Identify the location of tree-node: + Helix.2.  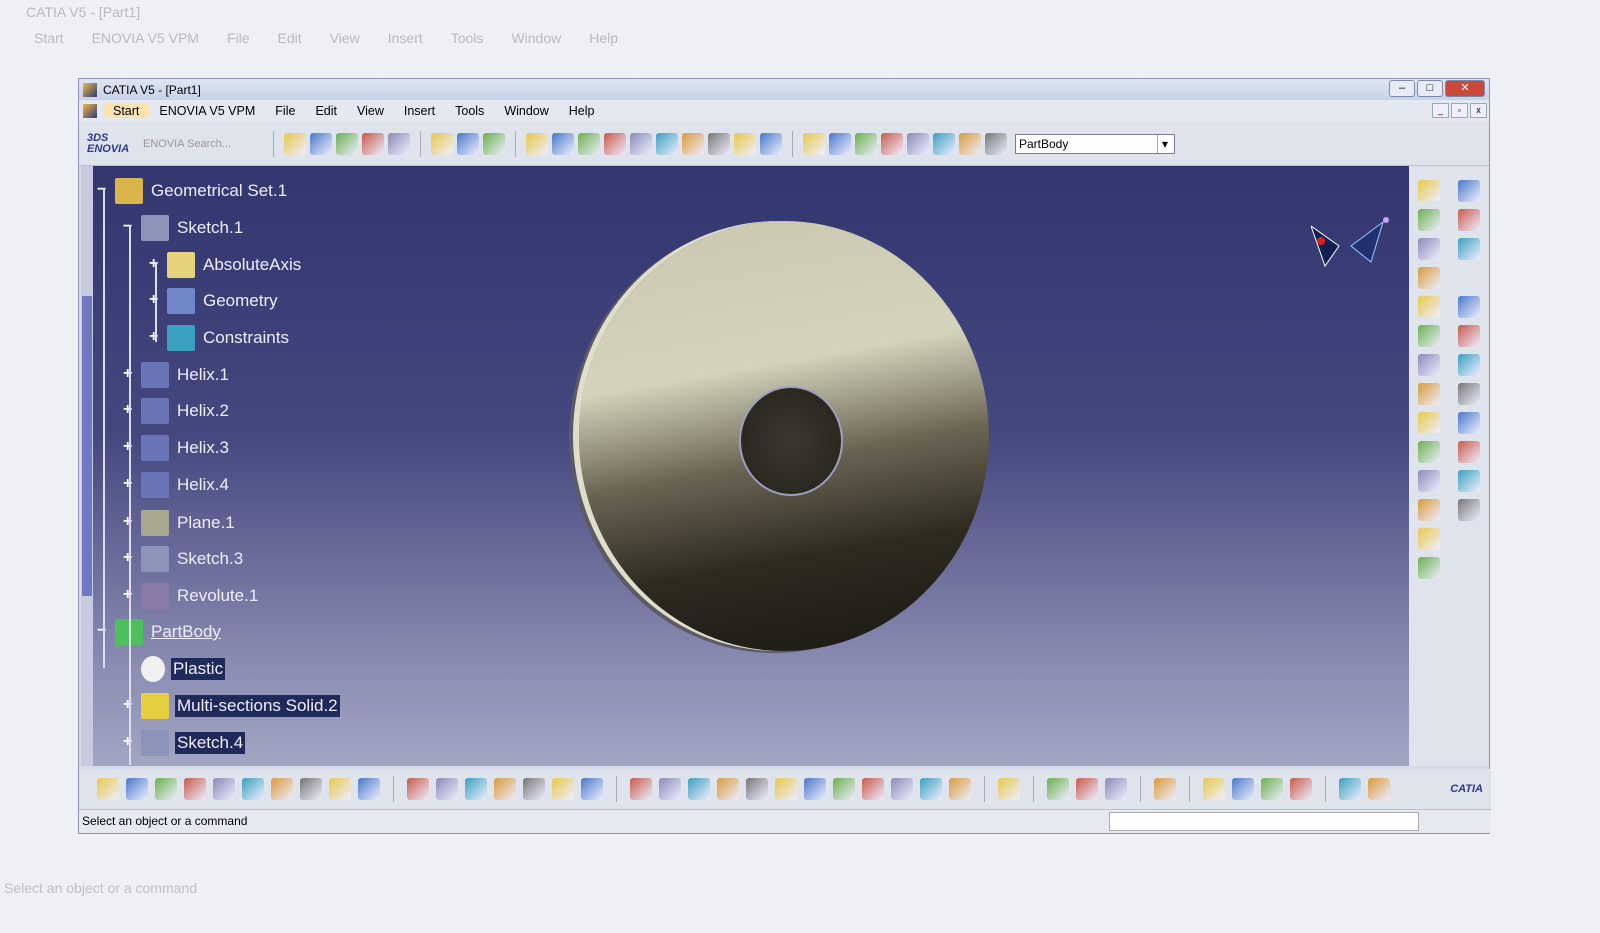
(177, 411).